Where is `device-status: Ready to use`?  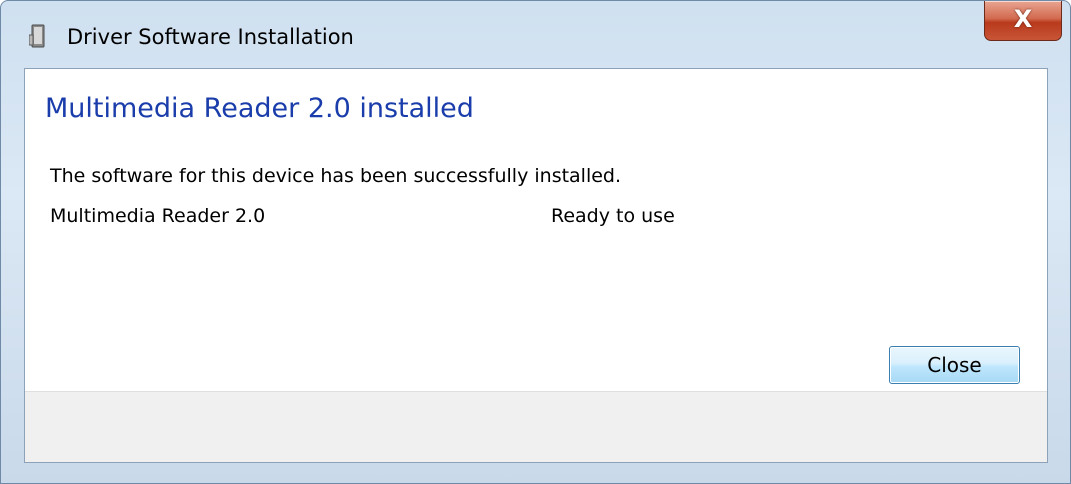 device-status: Ready to use is located at coordinates (613, 216).